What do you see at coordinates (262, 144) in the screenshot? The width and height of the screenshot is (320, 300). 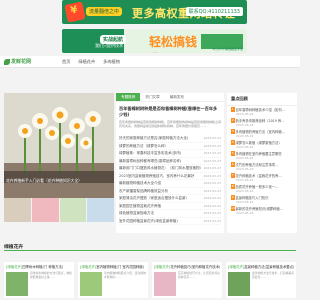 I see `sidebar-item: 4 绿萝怎么繁殖（绿萝繁殖方法） 2023-05-24` at bounding box center [262, 144].